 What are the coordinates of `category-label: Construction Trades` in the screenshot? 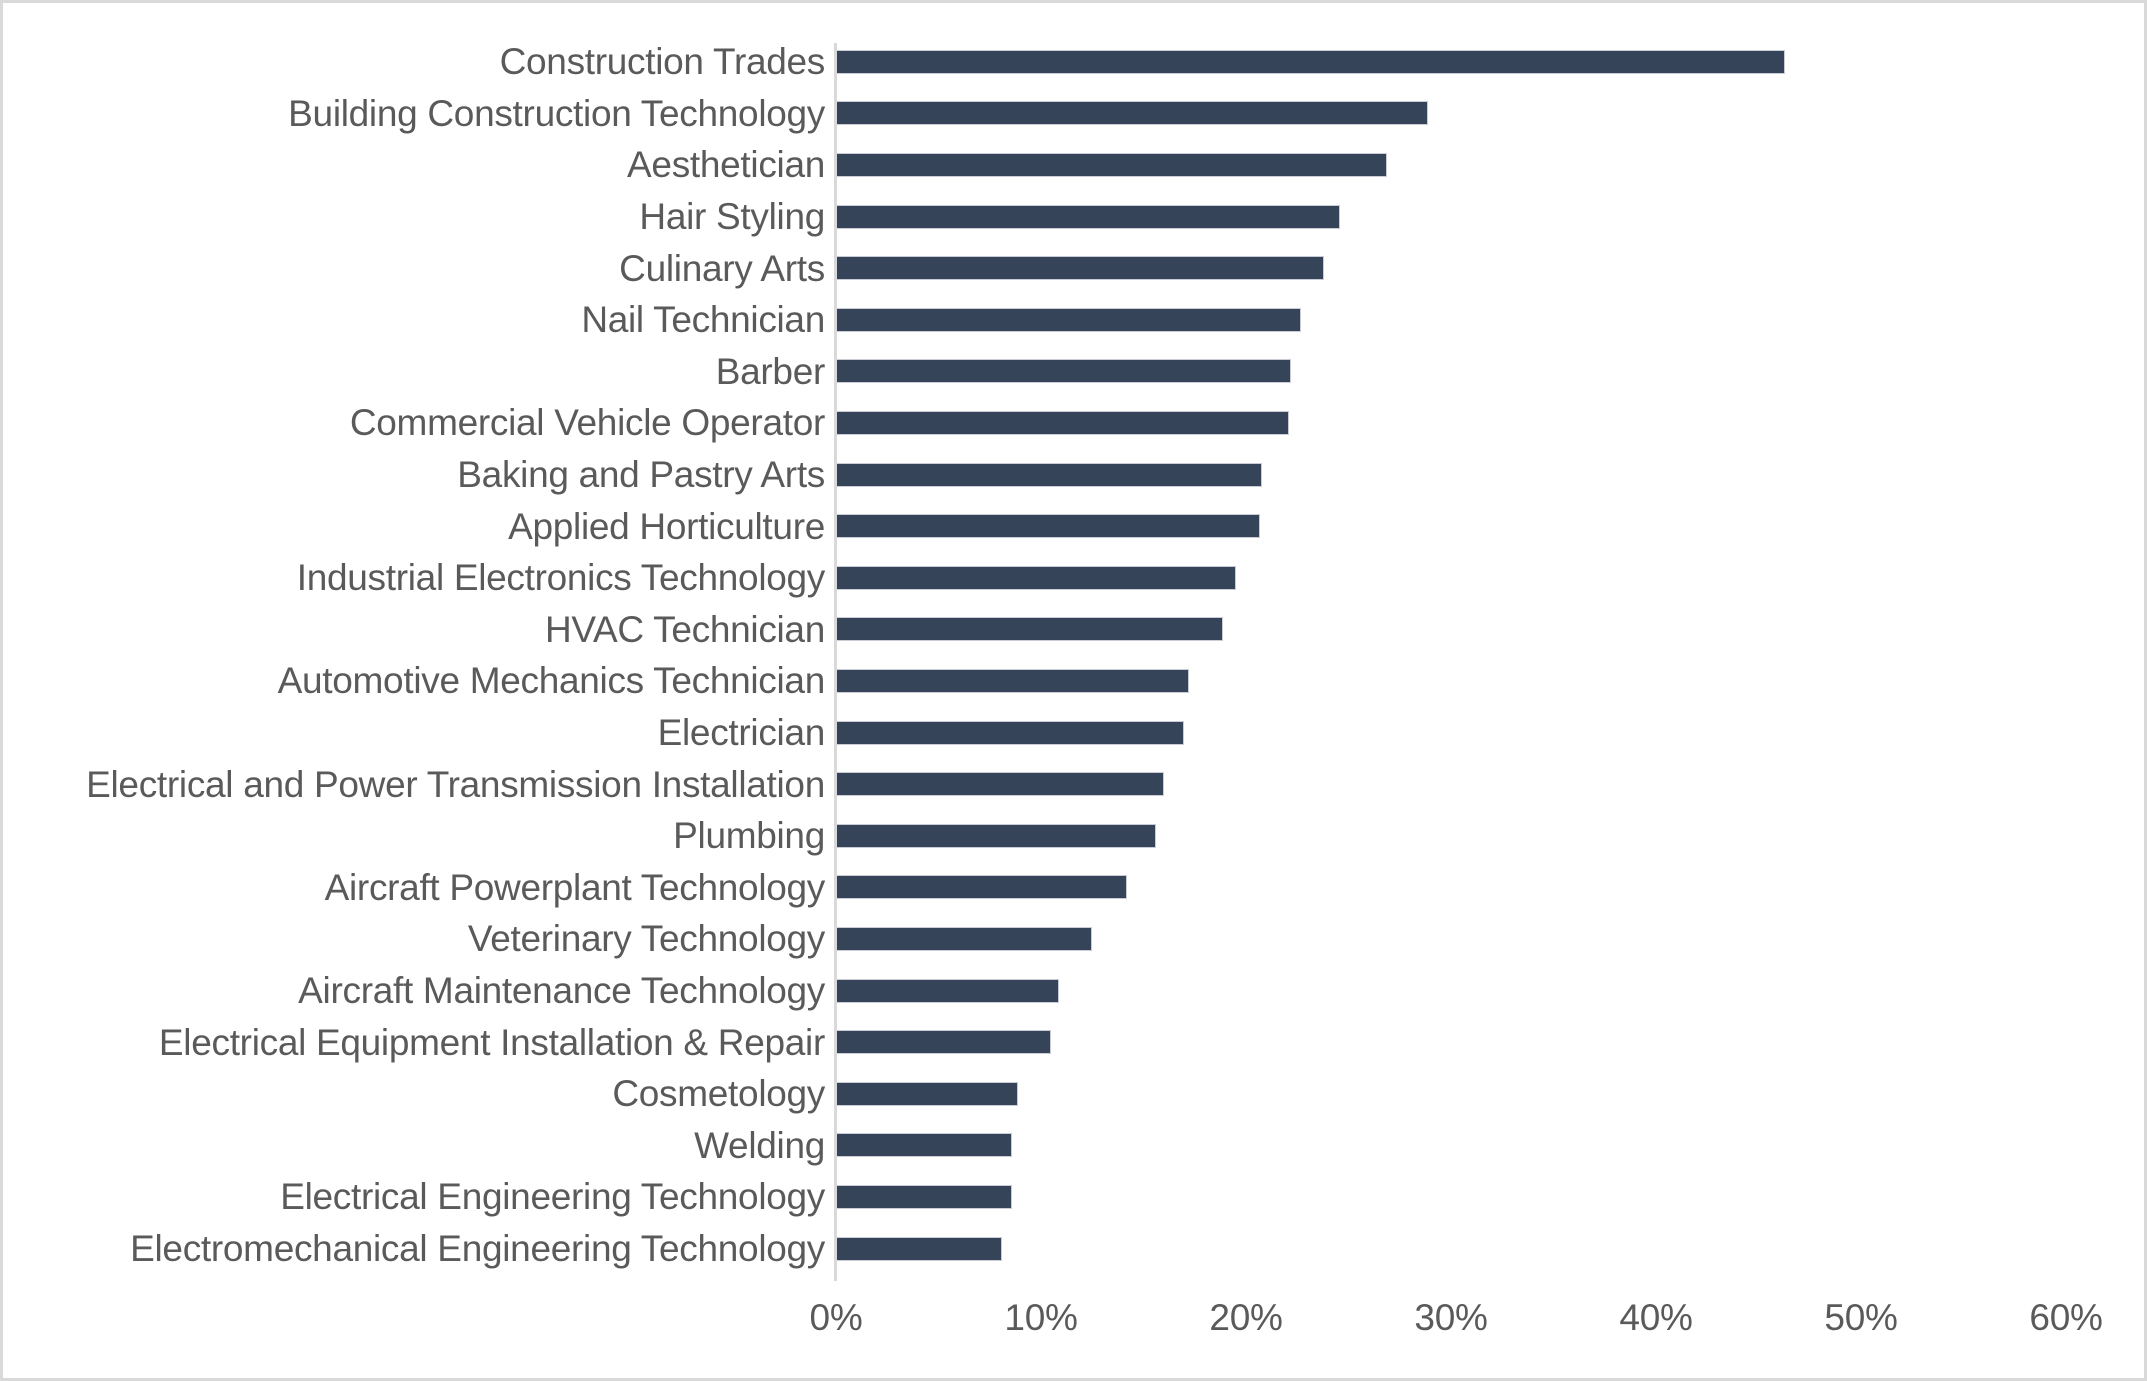 It's located at (662, 62).